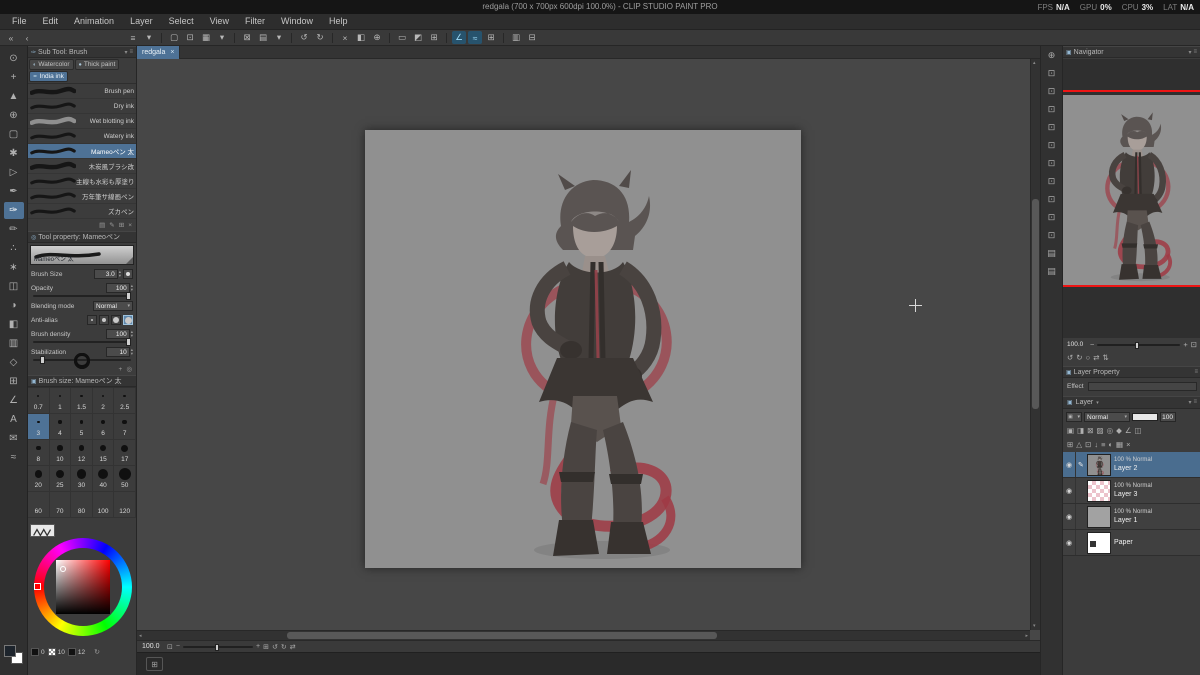 Image resolution: width=1200 pixels, height=675 pixels. Describe the element at coordinates (1035, 344) in the screenshot. I see `vertical-scrollbar: ▴ ▾` at that location.